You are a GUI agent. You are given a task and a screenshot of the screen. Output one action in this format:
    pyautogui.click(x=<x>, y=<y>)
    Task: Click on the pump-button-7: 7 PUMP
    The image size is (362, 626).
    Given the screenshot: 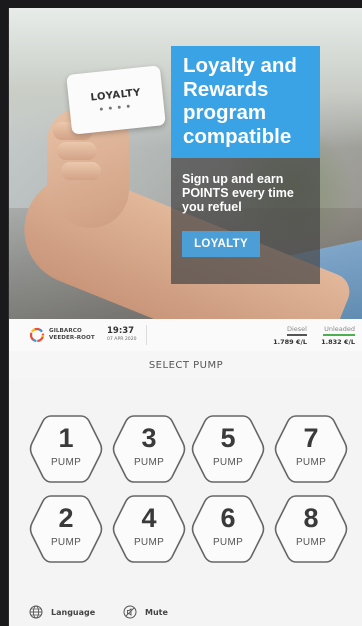 What is the action you would take?
    pyautogui.click(x=311, y=449)
    